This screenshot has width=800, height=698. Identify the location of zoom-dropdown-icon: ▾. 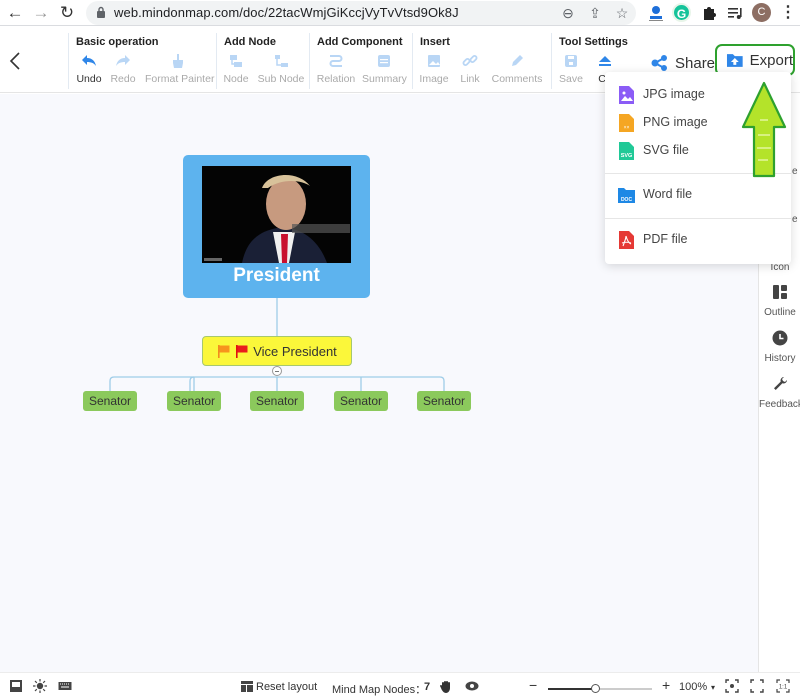
(713, 687).